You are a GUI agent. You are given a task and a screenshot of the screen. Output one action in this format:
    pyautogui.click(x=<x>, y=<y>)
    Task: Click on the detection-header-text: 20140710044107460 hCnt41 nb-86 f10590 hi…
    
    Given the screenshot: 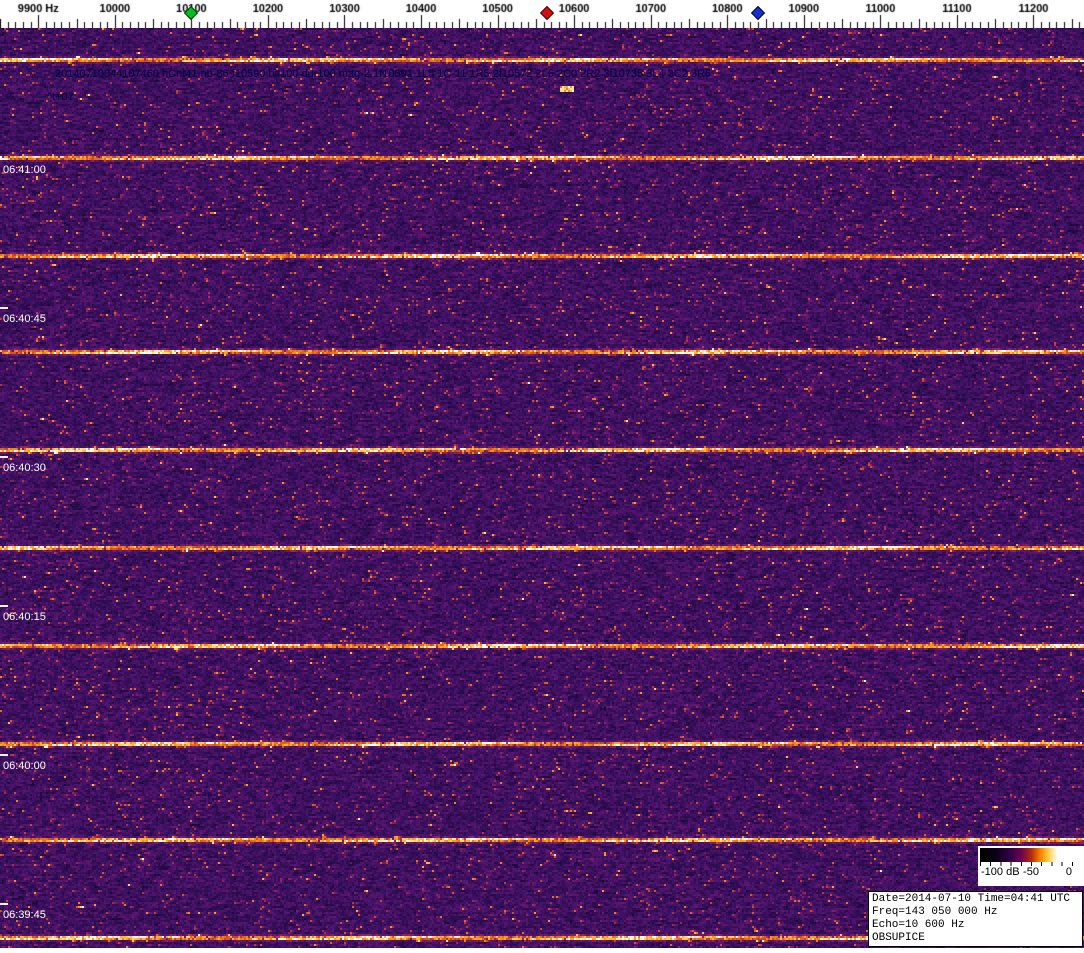 What is the action you would take?
    pyautogui.click(x=383, y=74)
    